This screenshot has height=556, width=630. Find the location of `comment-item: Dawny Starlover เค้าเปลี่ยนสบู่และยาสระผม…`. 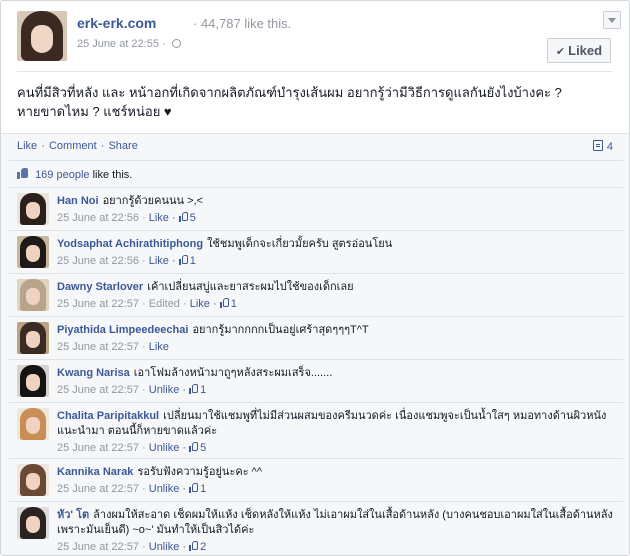

comment-item: Dawny Starlover เค้าเปลี่ยนสบู่และยาสระผม… is located at coordinates (316, 294).